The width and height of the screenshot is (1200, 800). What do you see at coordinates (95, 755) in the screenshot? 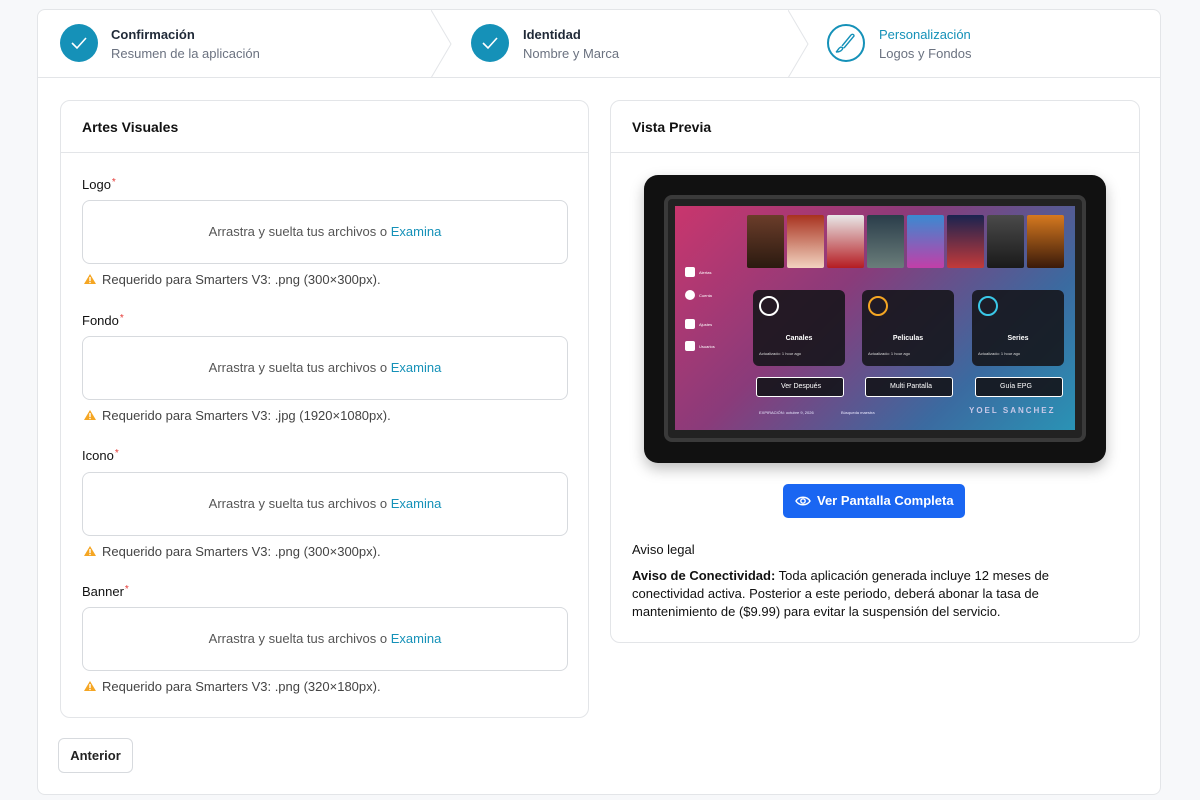
I see `previous-button: Anterior` at bounding box center [95, 755].